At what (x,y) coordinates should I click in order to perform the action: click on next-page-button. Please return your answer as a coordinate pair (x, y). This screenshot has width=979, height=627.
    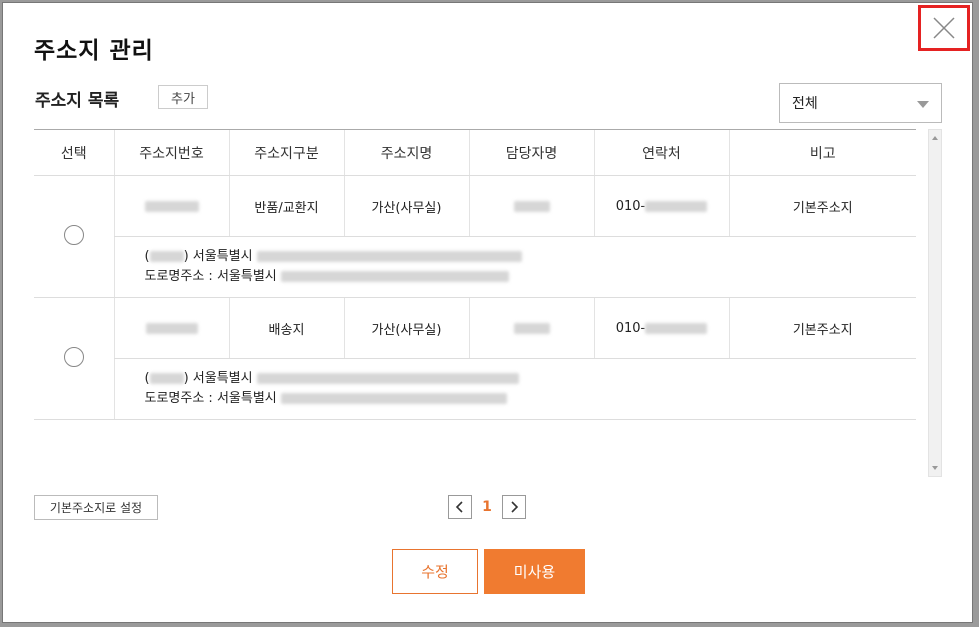
    Looking at the image, I should click on (514, 507).